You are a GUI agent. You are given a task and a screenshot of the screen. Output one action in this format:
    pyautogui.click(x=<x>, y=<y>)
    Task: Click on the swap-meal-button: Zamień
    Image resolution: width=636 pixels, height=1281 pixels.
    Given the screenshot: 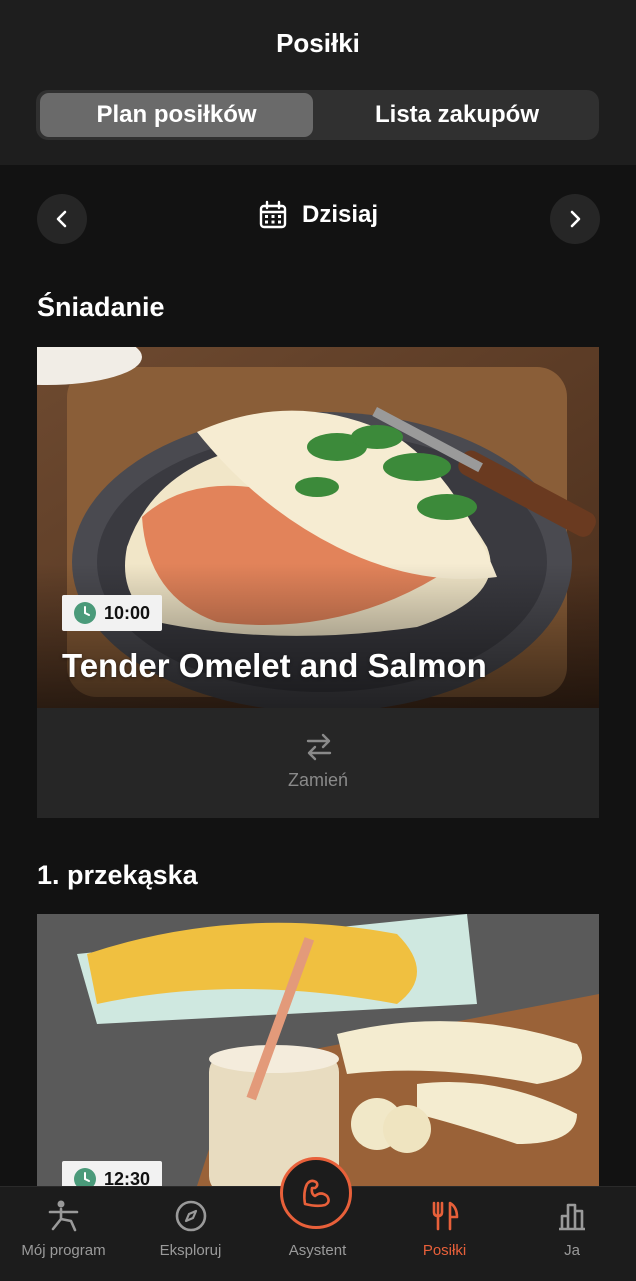 What is the action you would take?
    pyautogui.click(x=318, y=763)
    